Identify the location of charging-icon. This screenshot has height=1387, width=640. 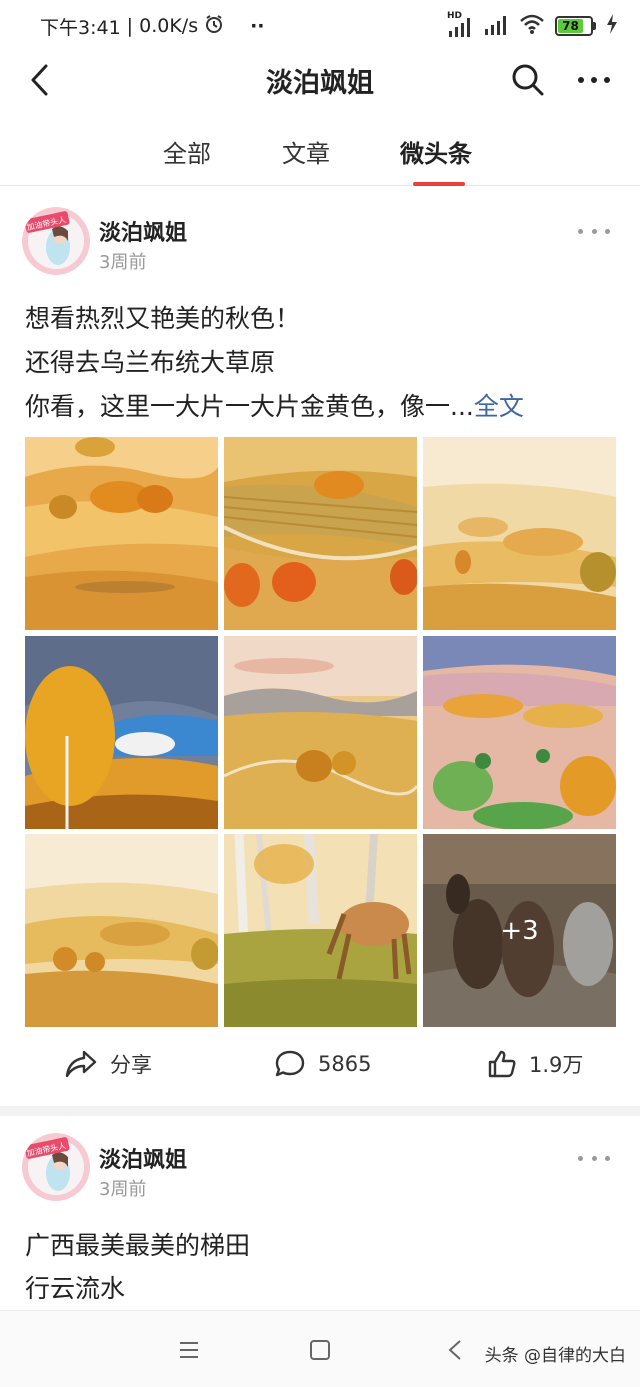
(612, 26).